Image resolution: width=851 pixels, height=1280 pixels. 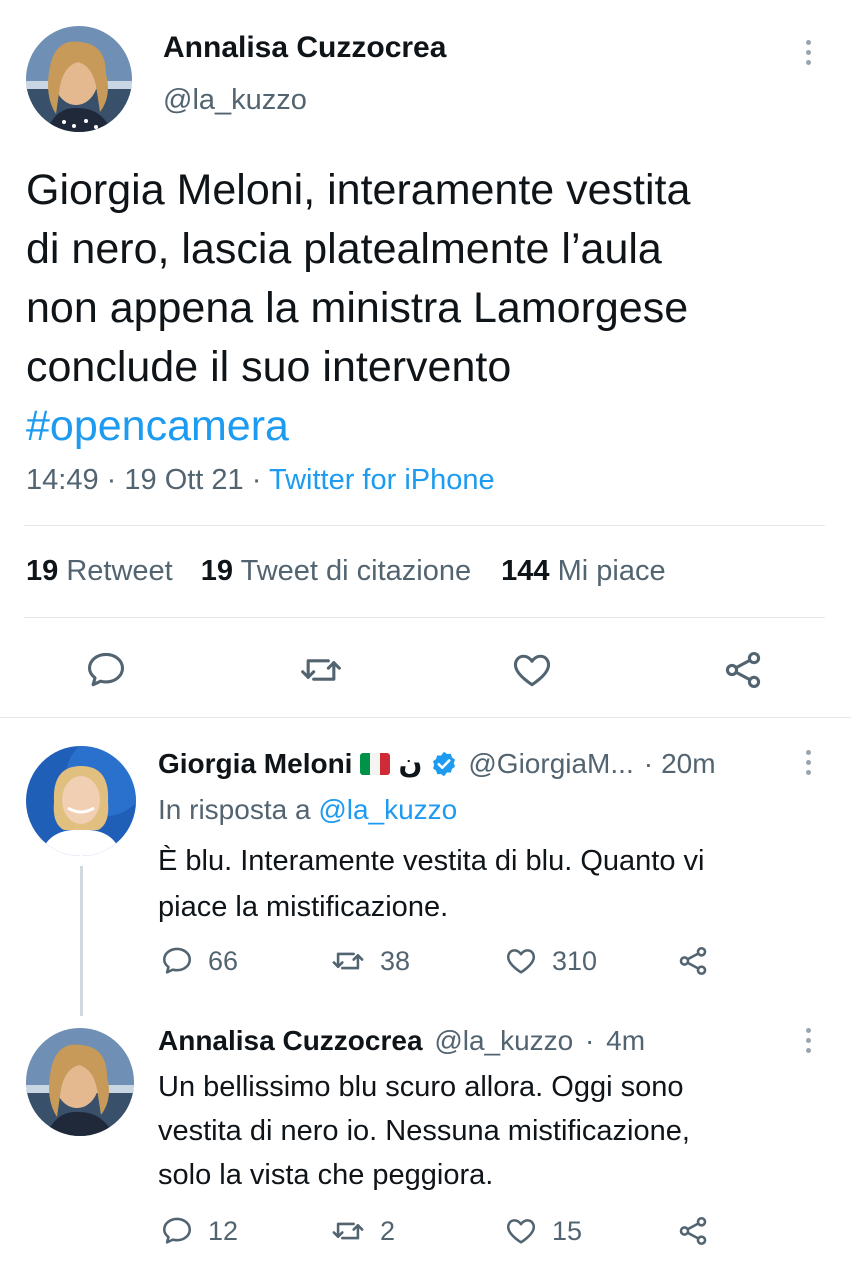 I want to click on reply-reply-button: 12, so click(x=199, y=1231).